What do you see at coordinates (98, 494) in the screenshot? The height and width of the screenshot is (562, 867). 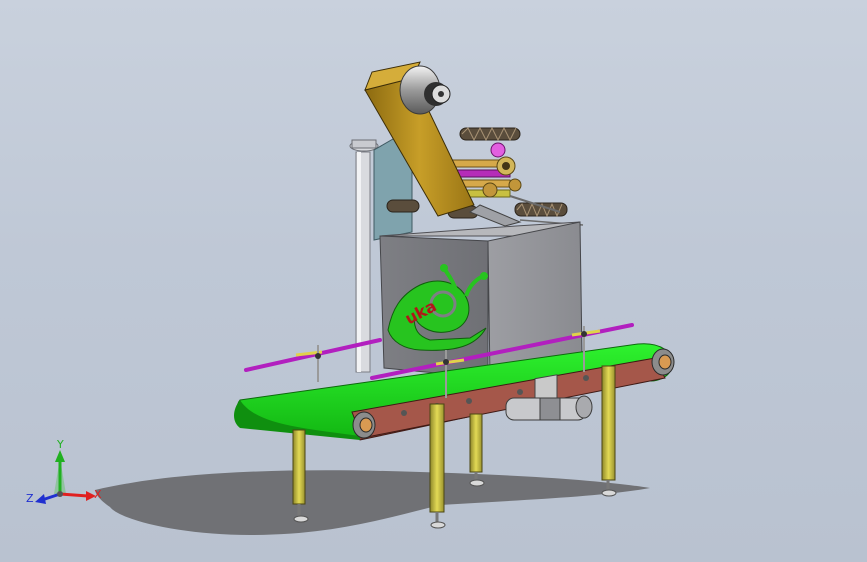 I see `x-axis-label: X` at bounding box center [98, 494].